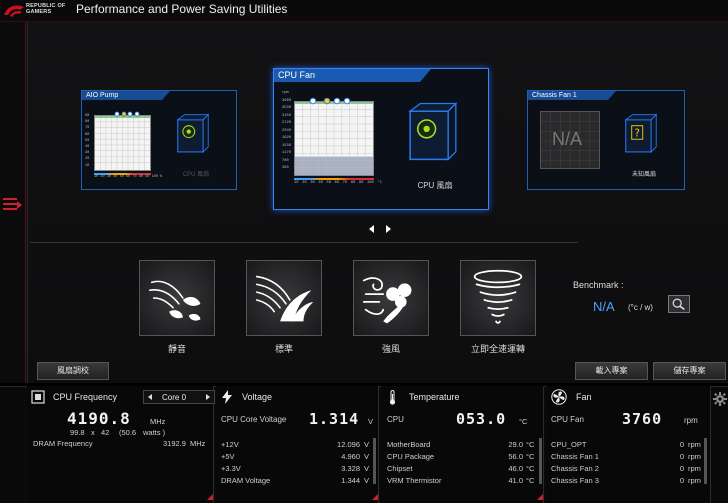  I want to click on fan-row-label: Chassis Fan 3, so click(575, 480).